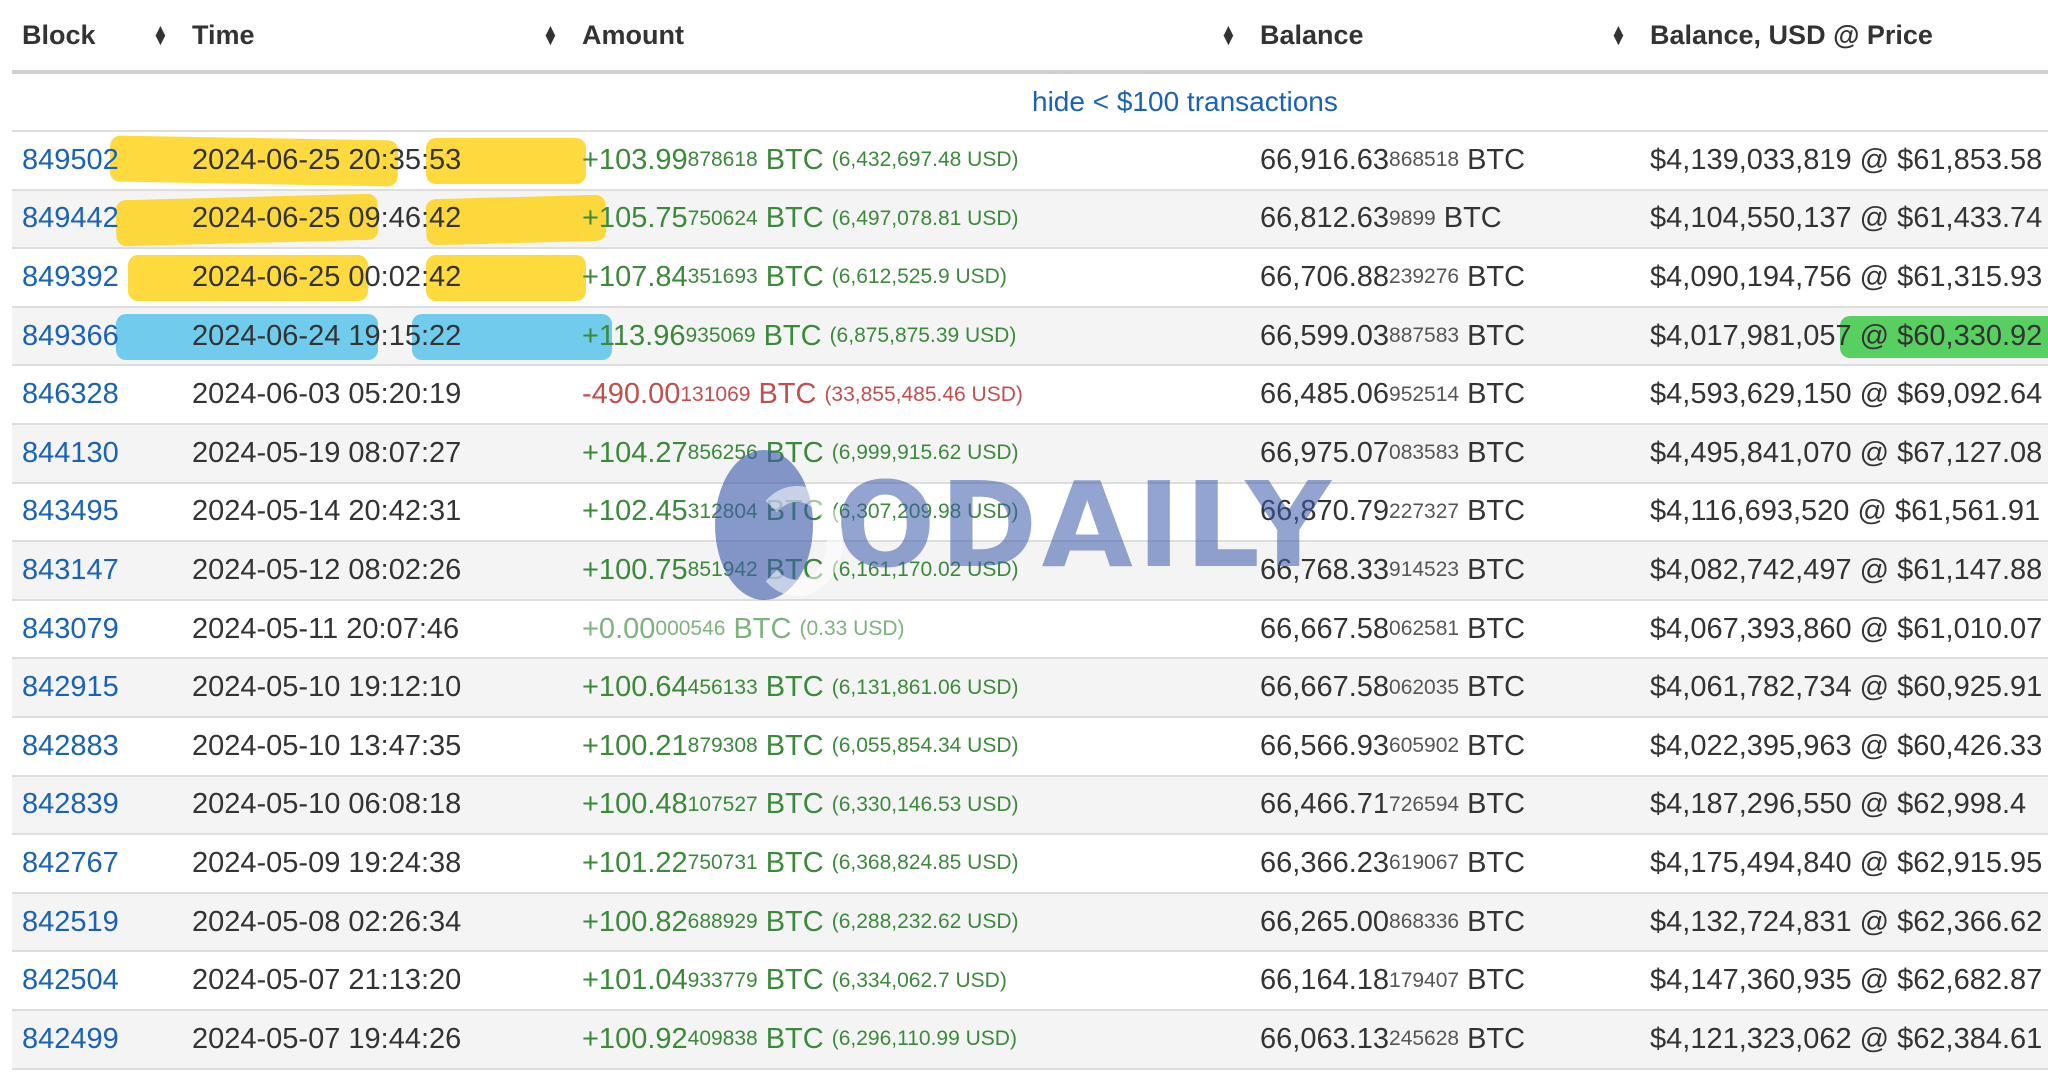 Image resolution: width=2048 pixels, height=1076 pixels. I want to click on amount-cell: +100.64 456133 BTC (6,131,861.06 USD), so click(800, 687).